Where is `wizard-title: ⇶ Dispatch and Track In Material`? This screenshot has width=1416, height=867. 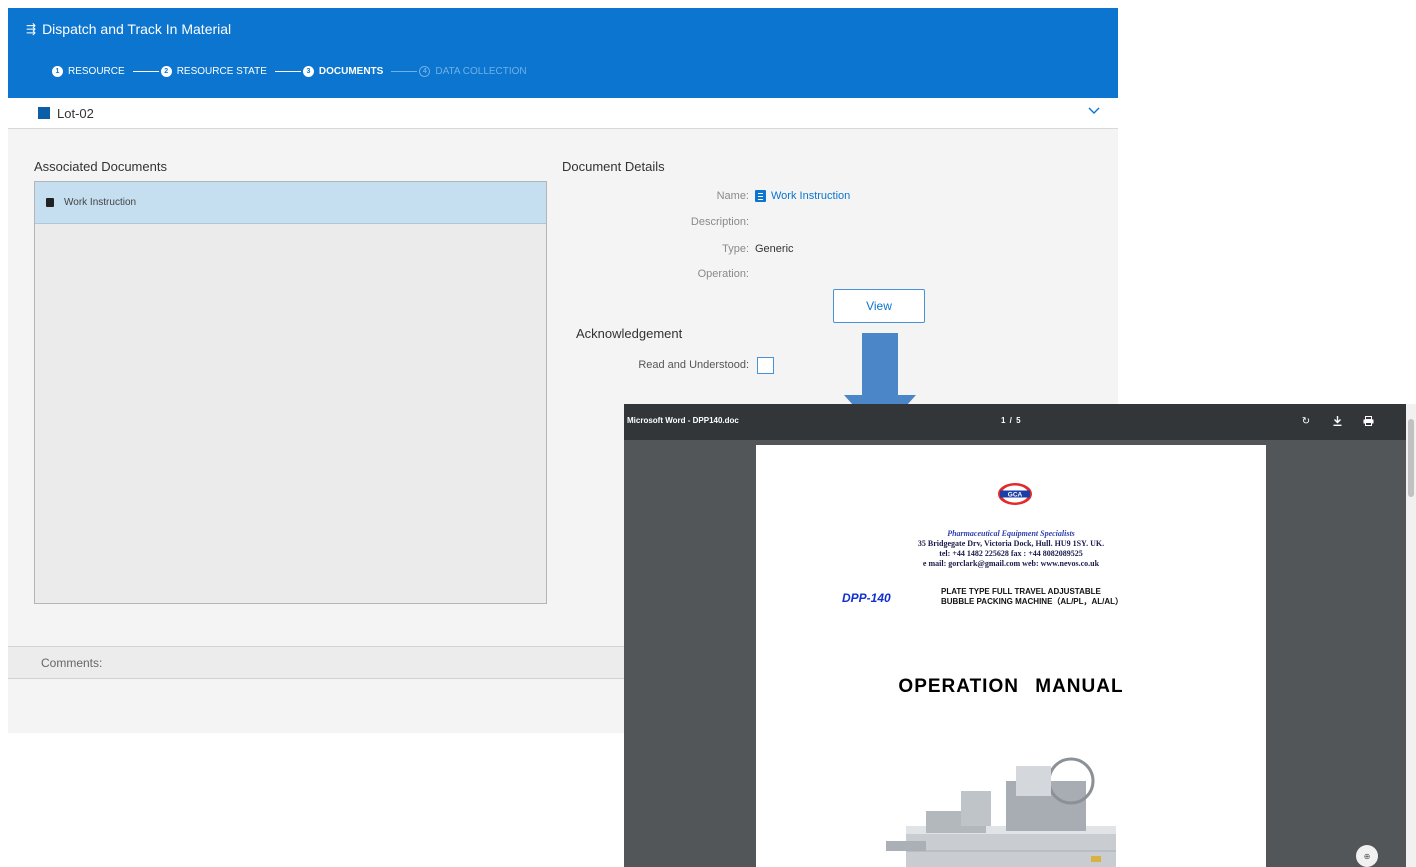
wizard-title: ⇶ Dispatch and Track In Material is located at coordinates (128, 29).